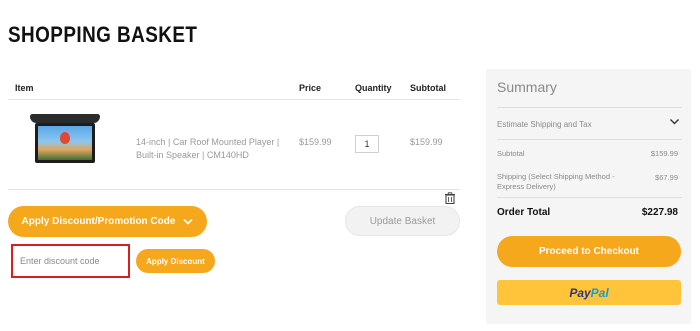  Describe the element at coordinates (589, 251) in the screenshot. I see `proceed-to-checkout-button: Proceed to Checkout` at that location.